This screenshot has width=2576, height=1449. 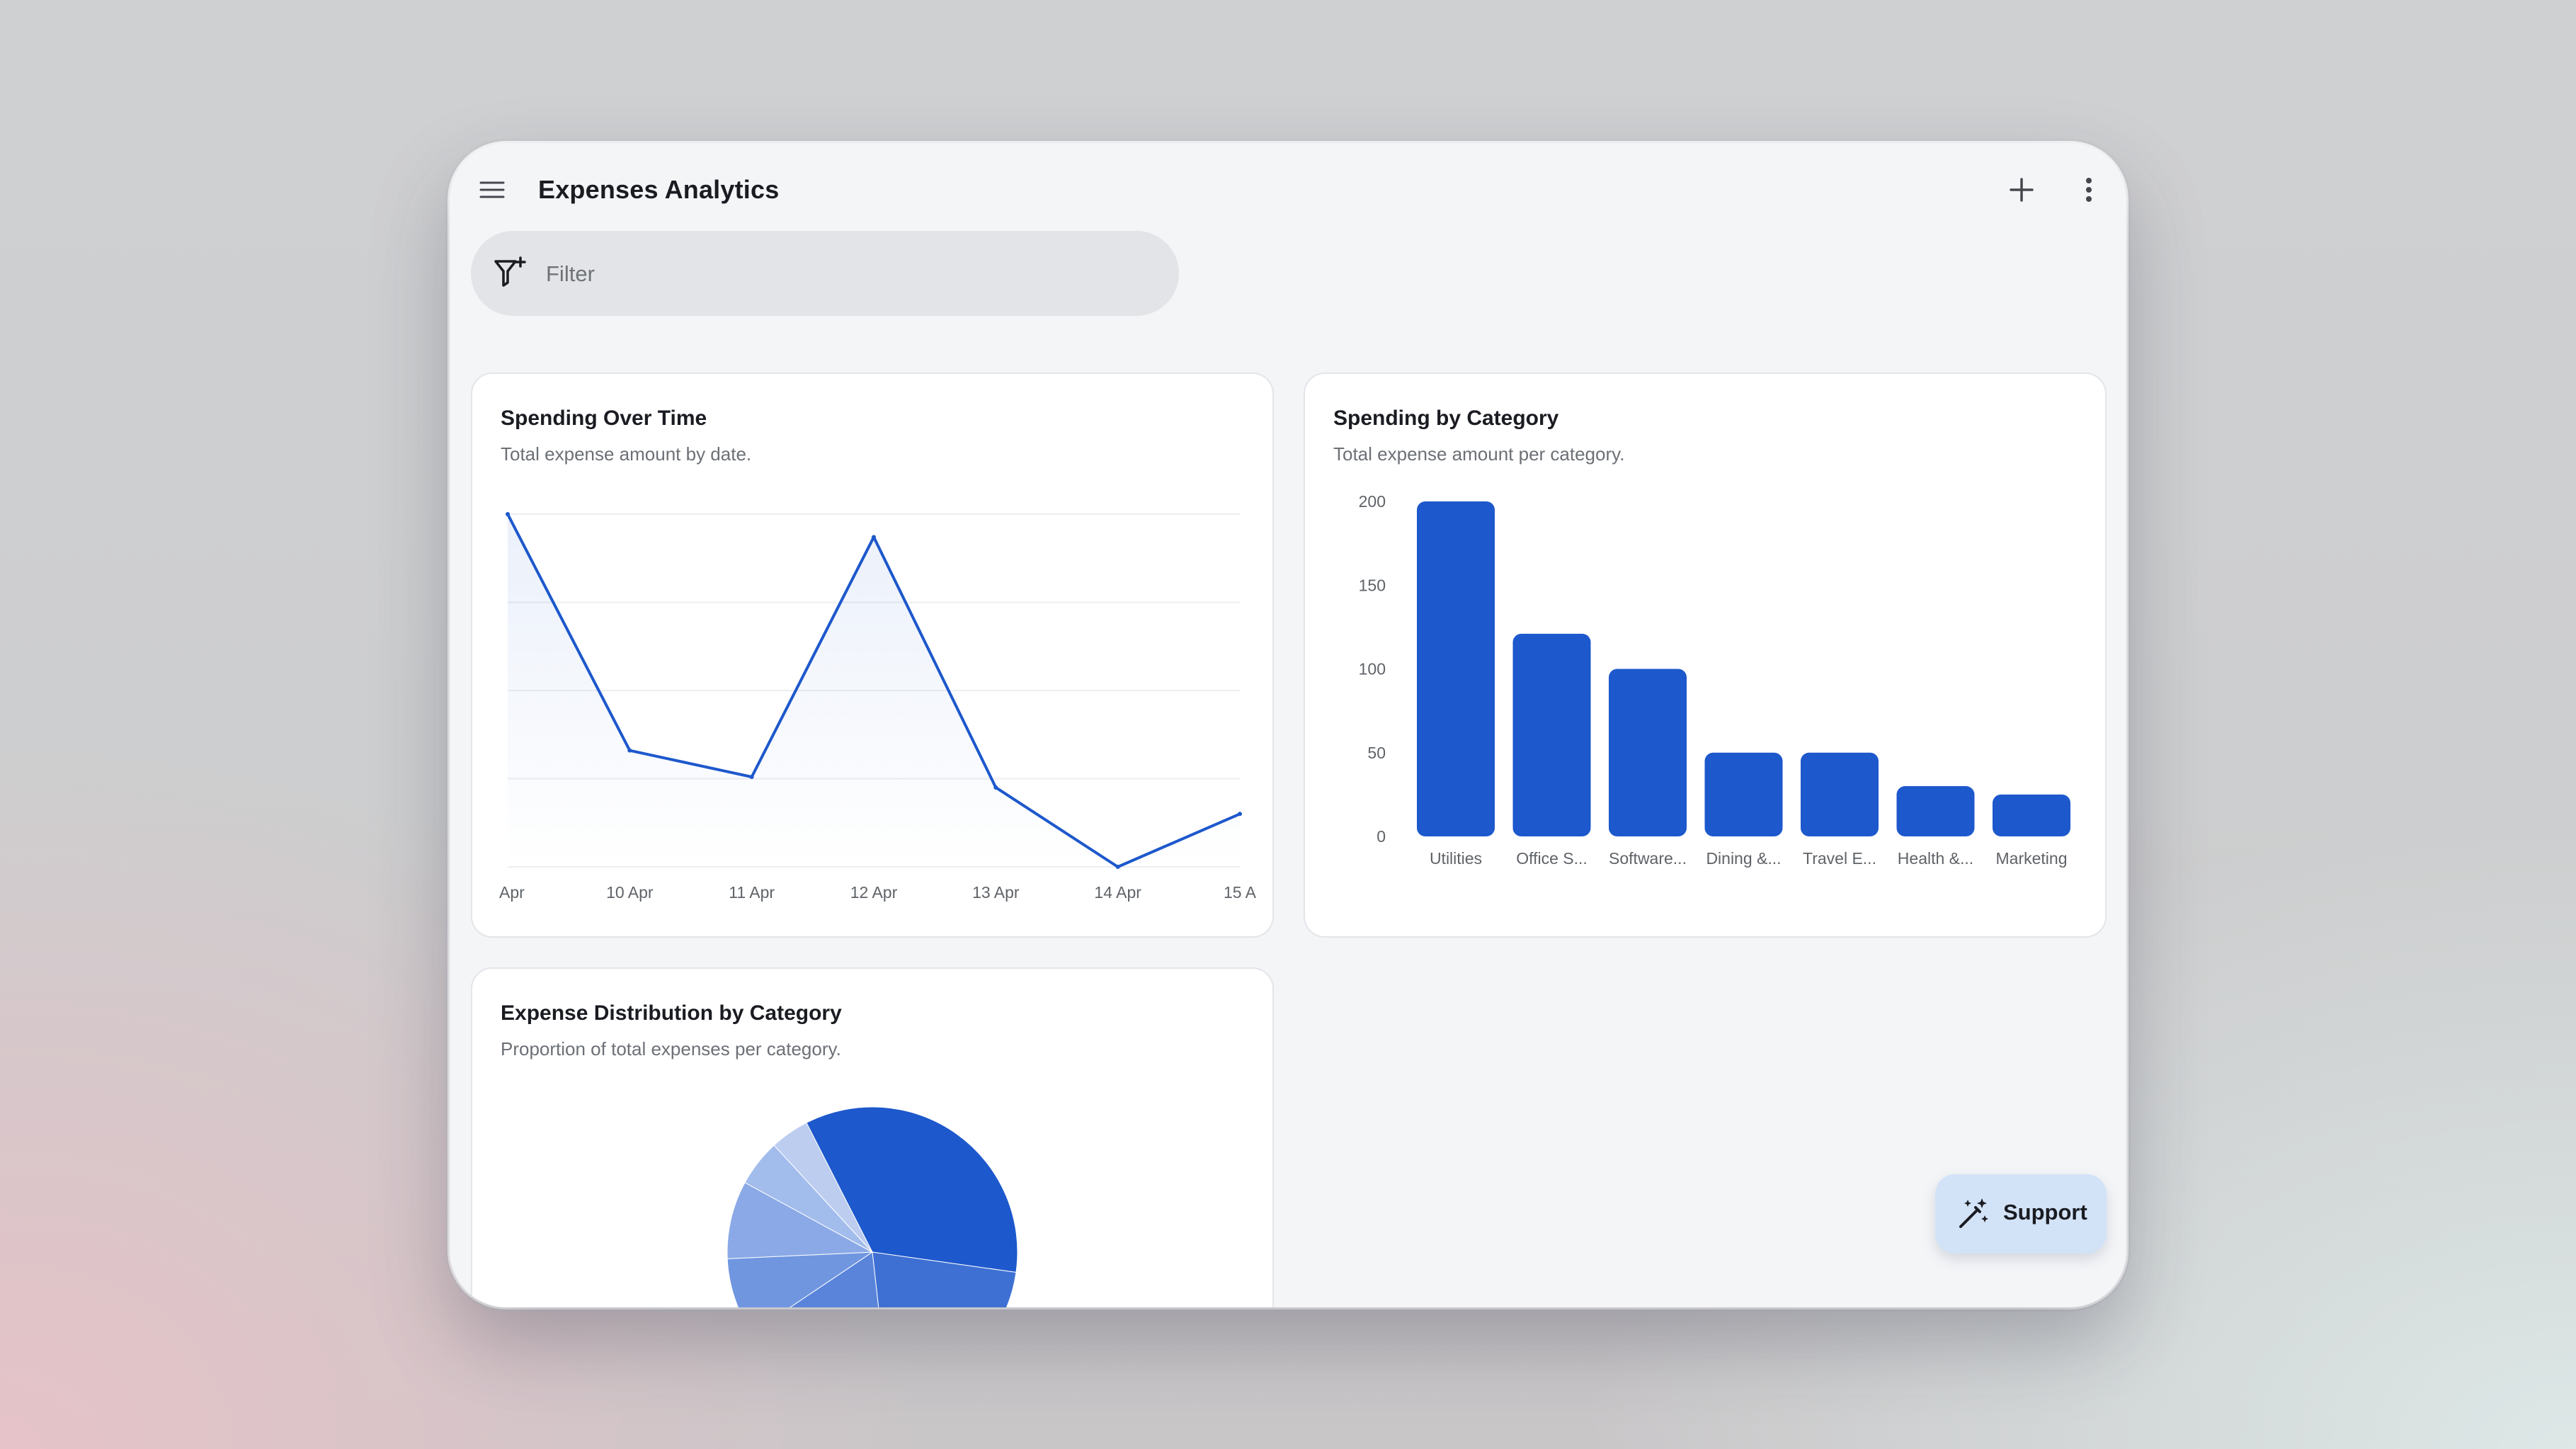 I want to click on menu-button, so click(x=492, y=190).